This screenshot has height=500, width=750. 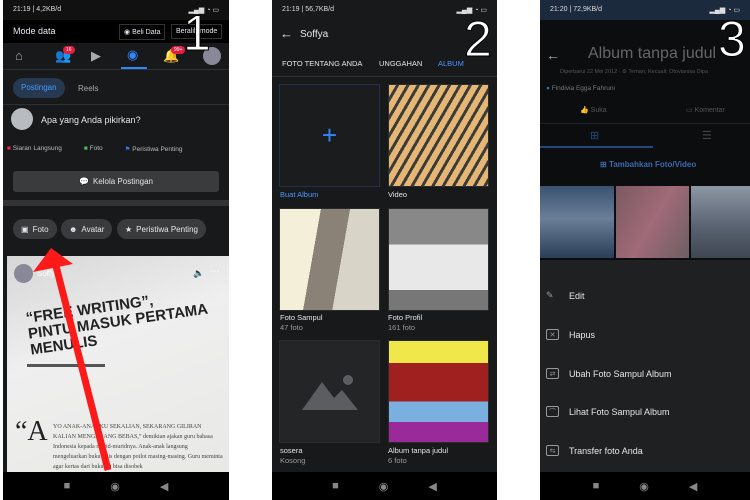 What do you see at coordinates (565, 295) in the screenshot?
I see `menu-edit: ✎ Edit` at bounding box center [565, 295].